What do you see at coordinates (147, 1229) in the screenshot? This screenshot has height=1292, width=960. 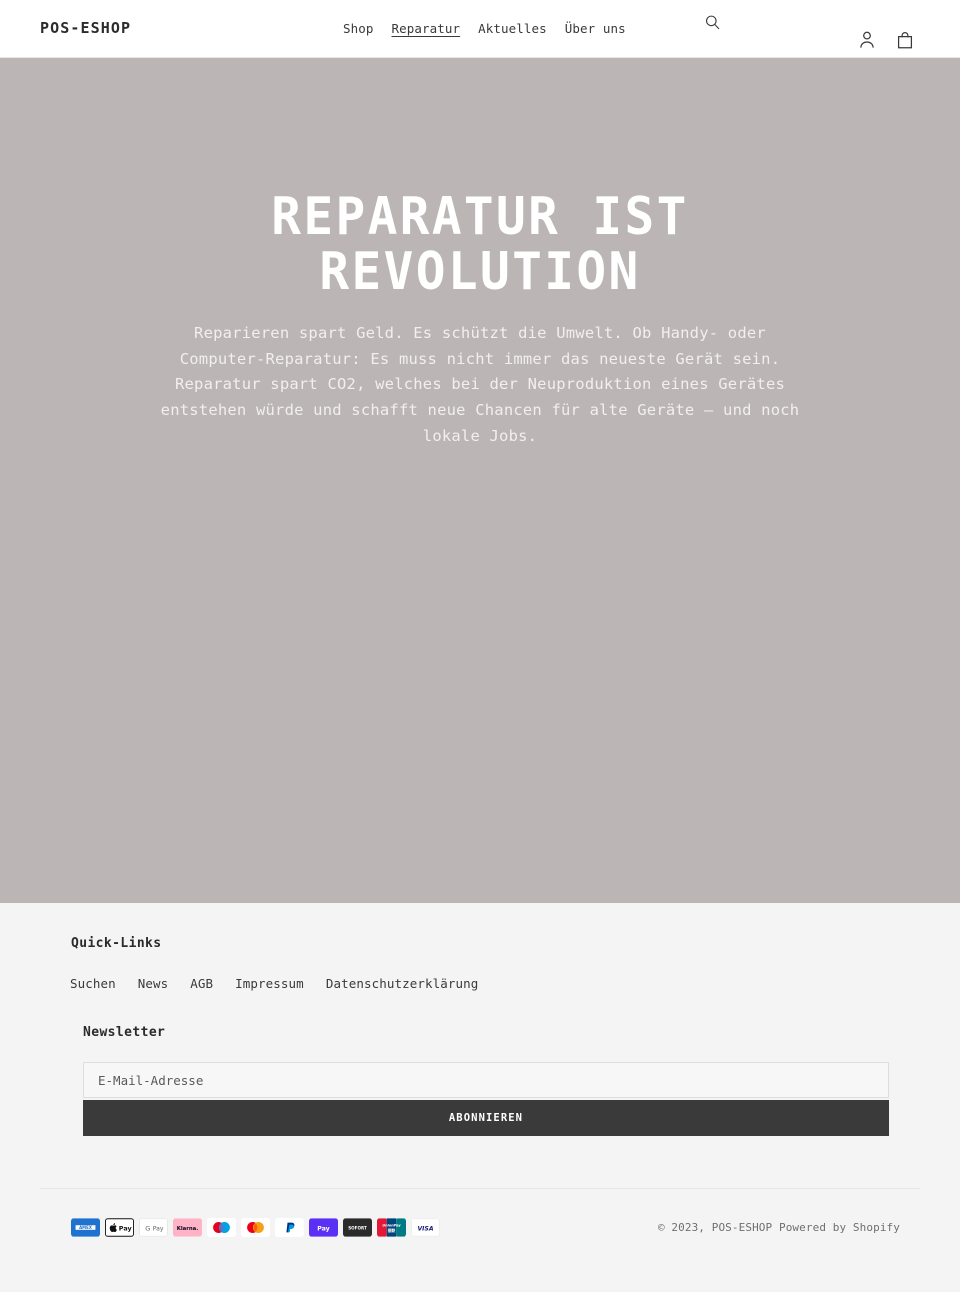 I see `svg-text: G` at bounding box center [147, 1229].